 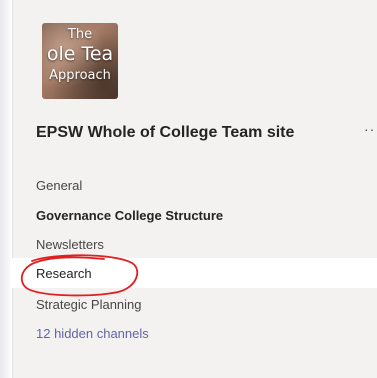 I want to click on team-avatar: The ole Tea Approach, so click(x=80, y=61).